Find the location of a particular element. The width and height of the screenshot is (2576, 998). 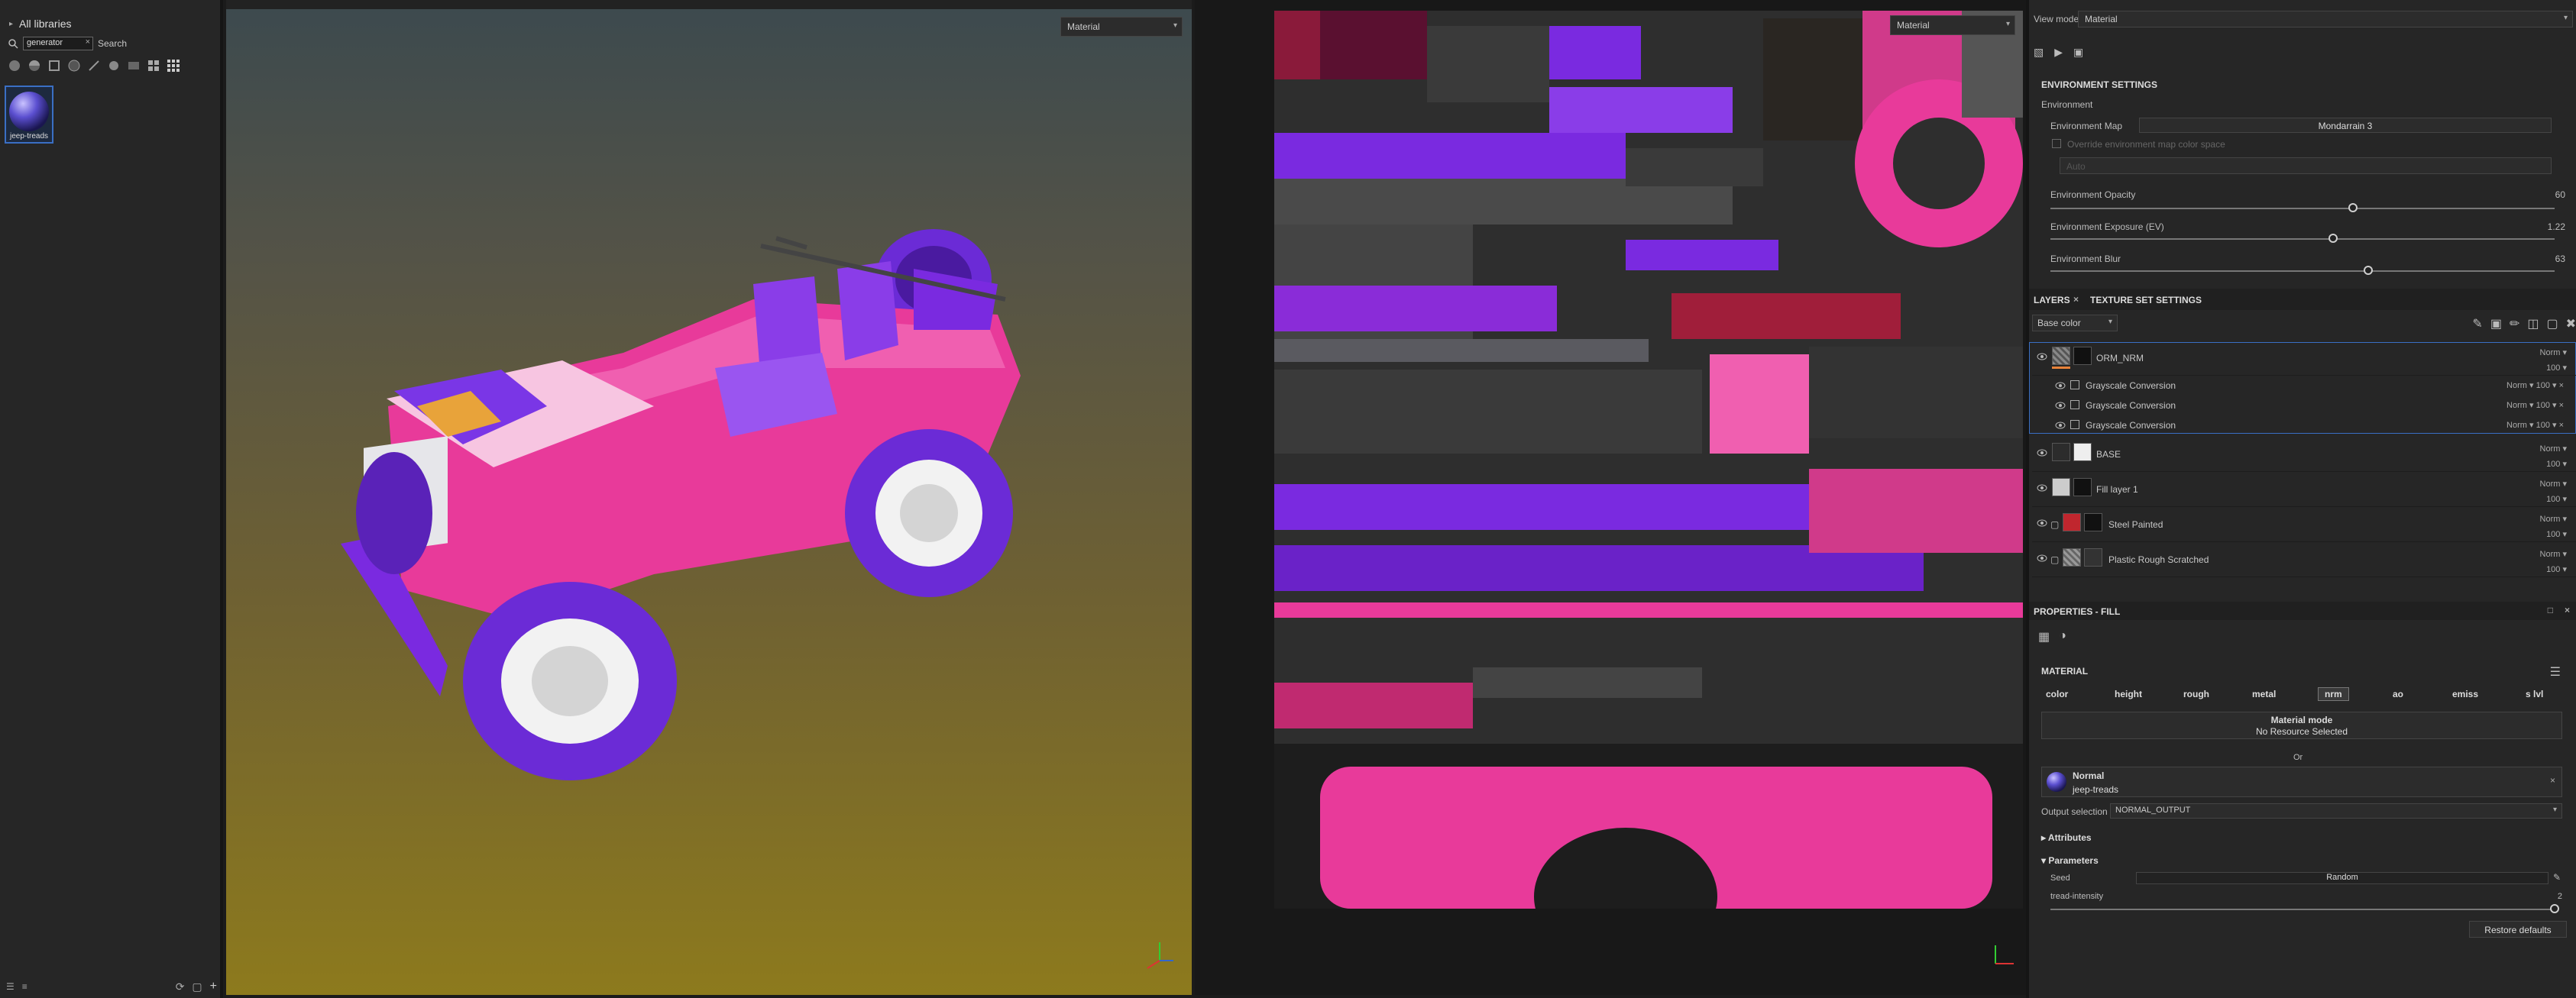

remove-resource-icon: × is located at coordinates (2552, 780).